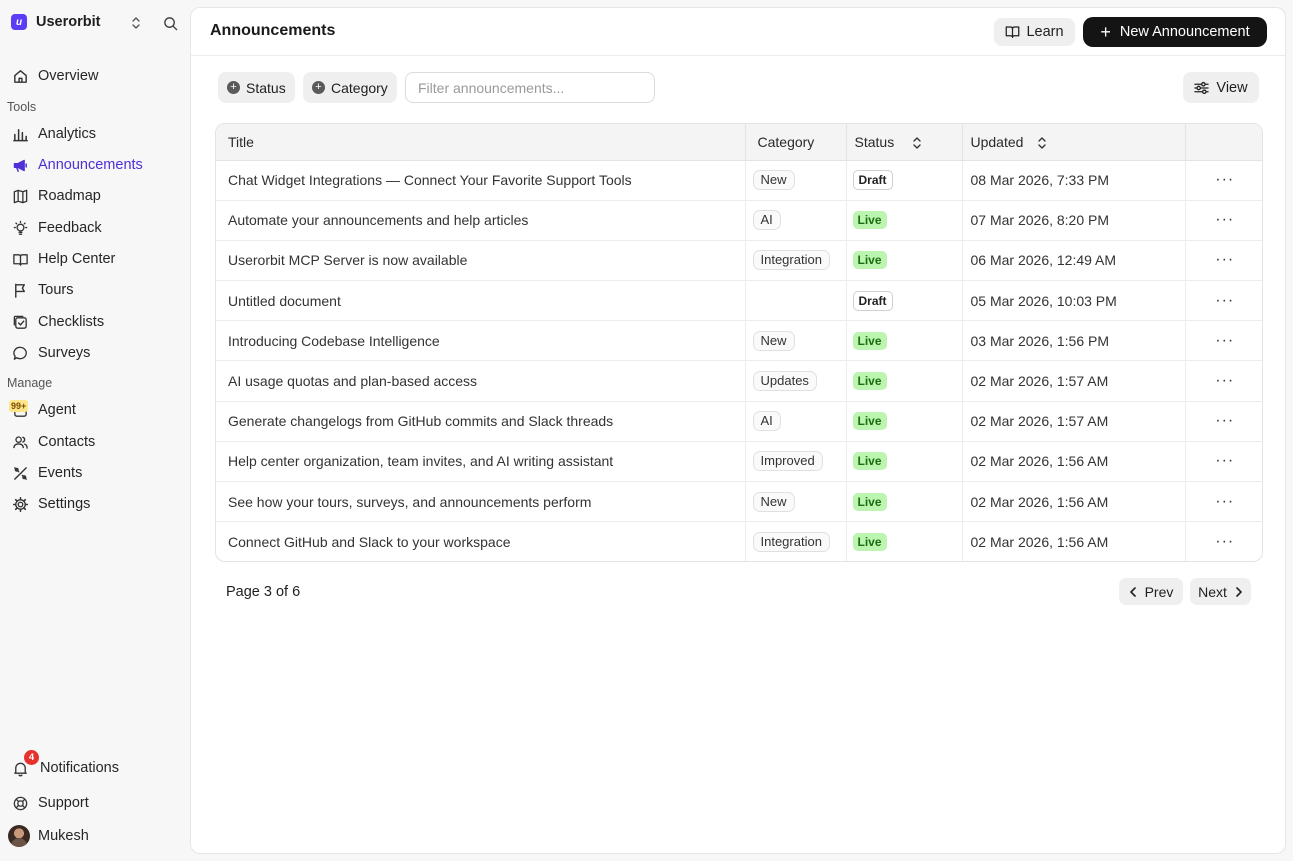 The height and width of the screenshot is (861, 1293). Describe the element at coordinates (1034, 32) in the screenshot. I see `learn-button: Learn` at that location.